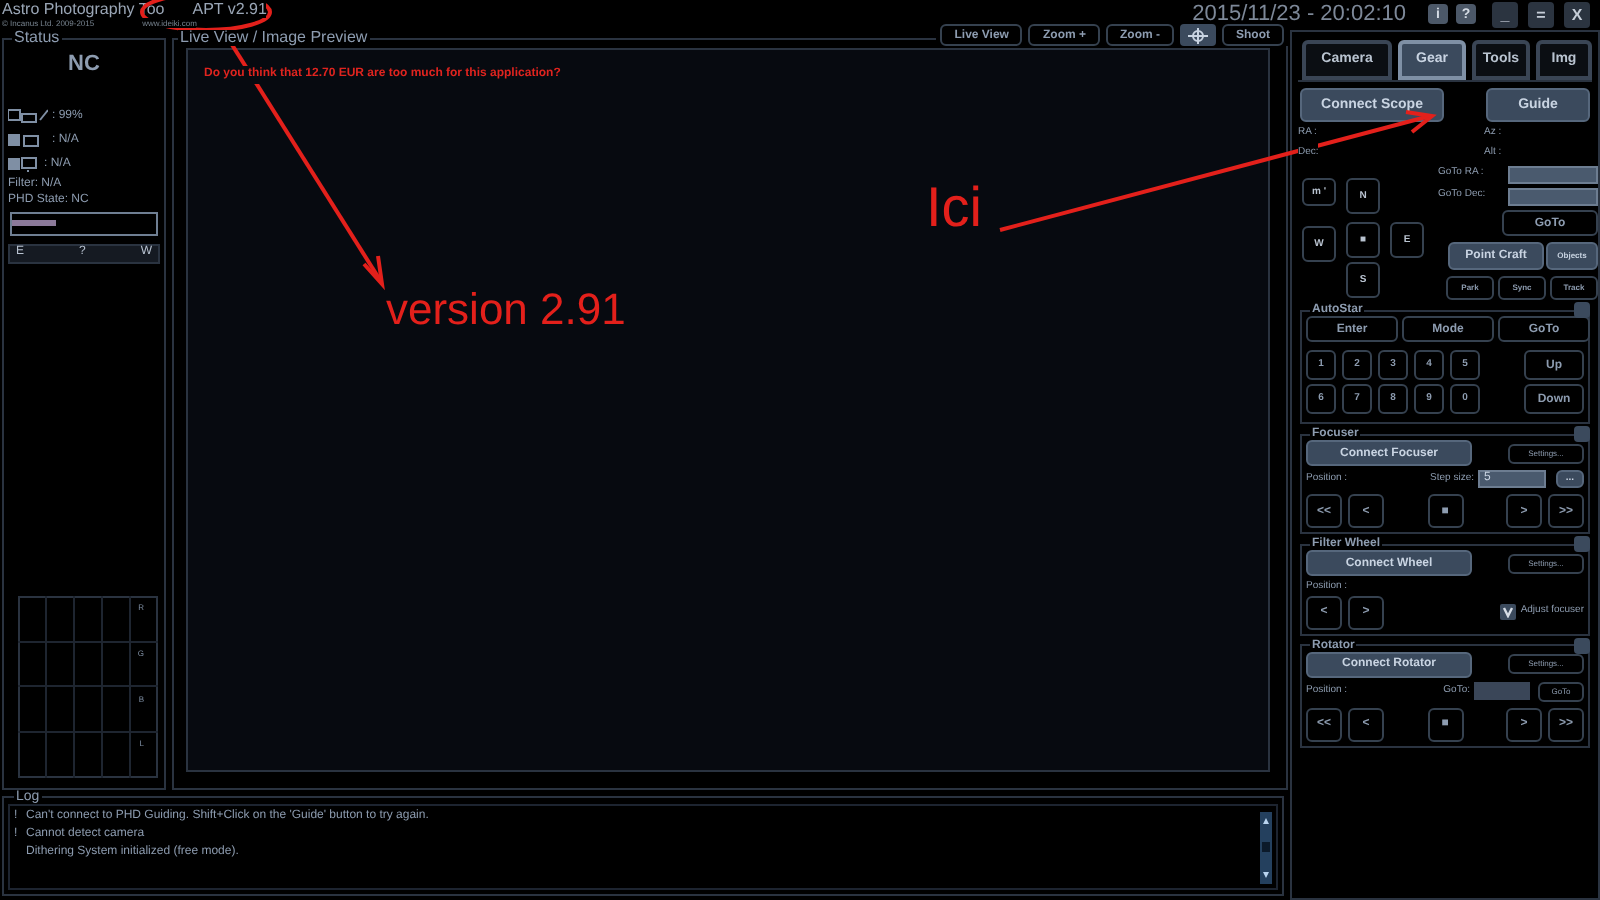 This screenshot has height=900, width=1600. Describe the element at coordinates (1299, 14) in the screenshot. I see `date-time: 2015/11/23 - 20:02:10` at that location.